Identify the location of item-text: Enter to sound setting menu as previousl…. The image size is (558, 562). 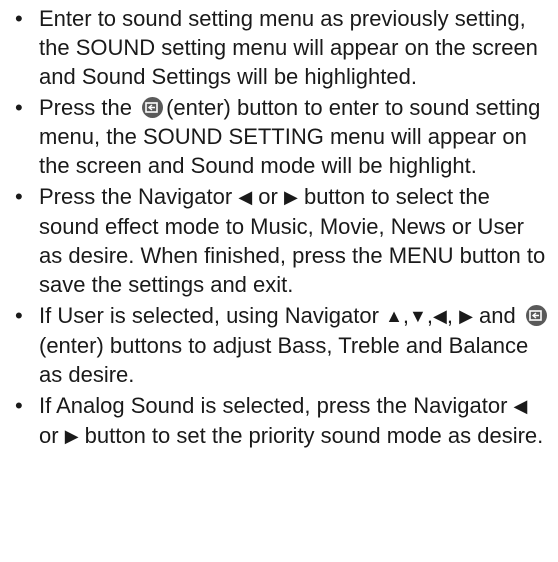
(288, 47).